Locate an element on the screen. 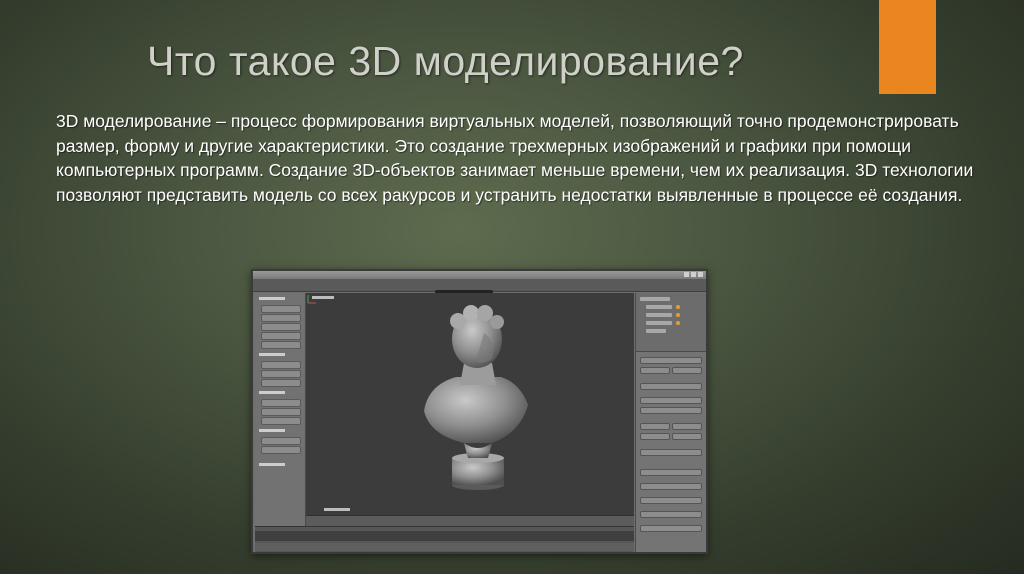 The height and width of the screenshot is (574, 1024). timeline-track is located at coordinates (444, 536).